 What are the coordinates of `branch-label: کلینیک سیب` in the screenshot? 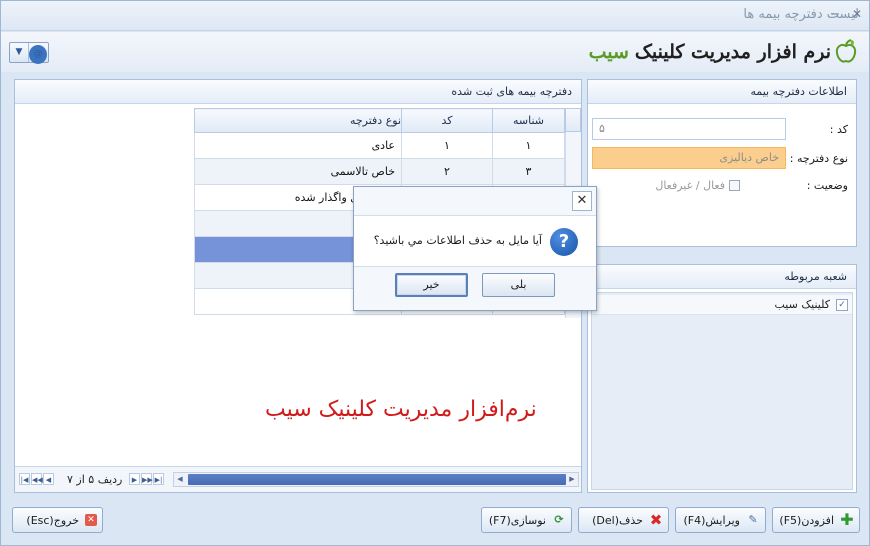 It's located at (802, 304).